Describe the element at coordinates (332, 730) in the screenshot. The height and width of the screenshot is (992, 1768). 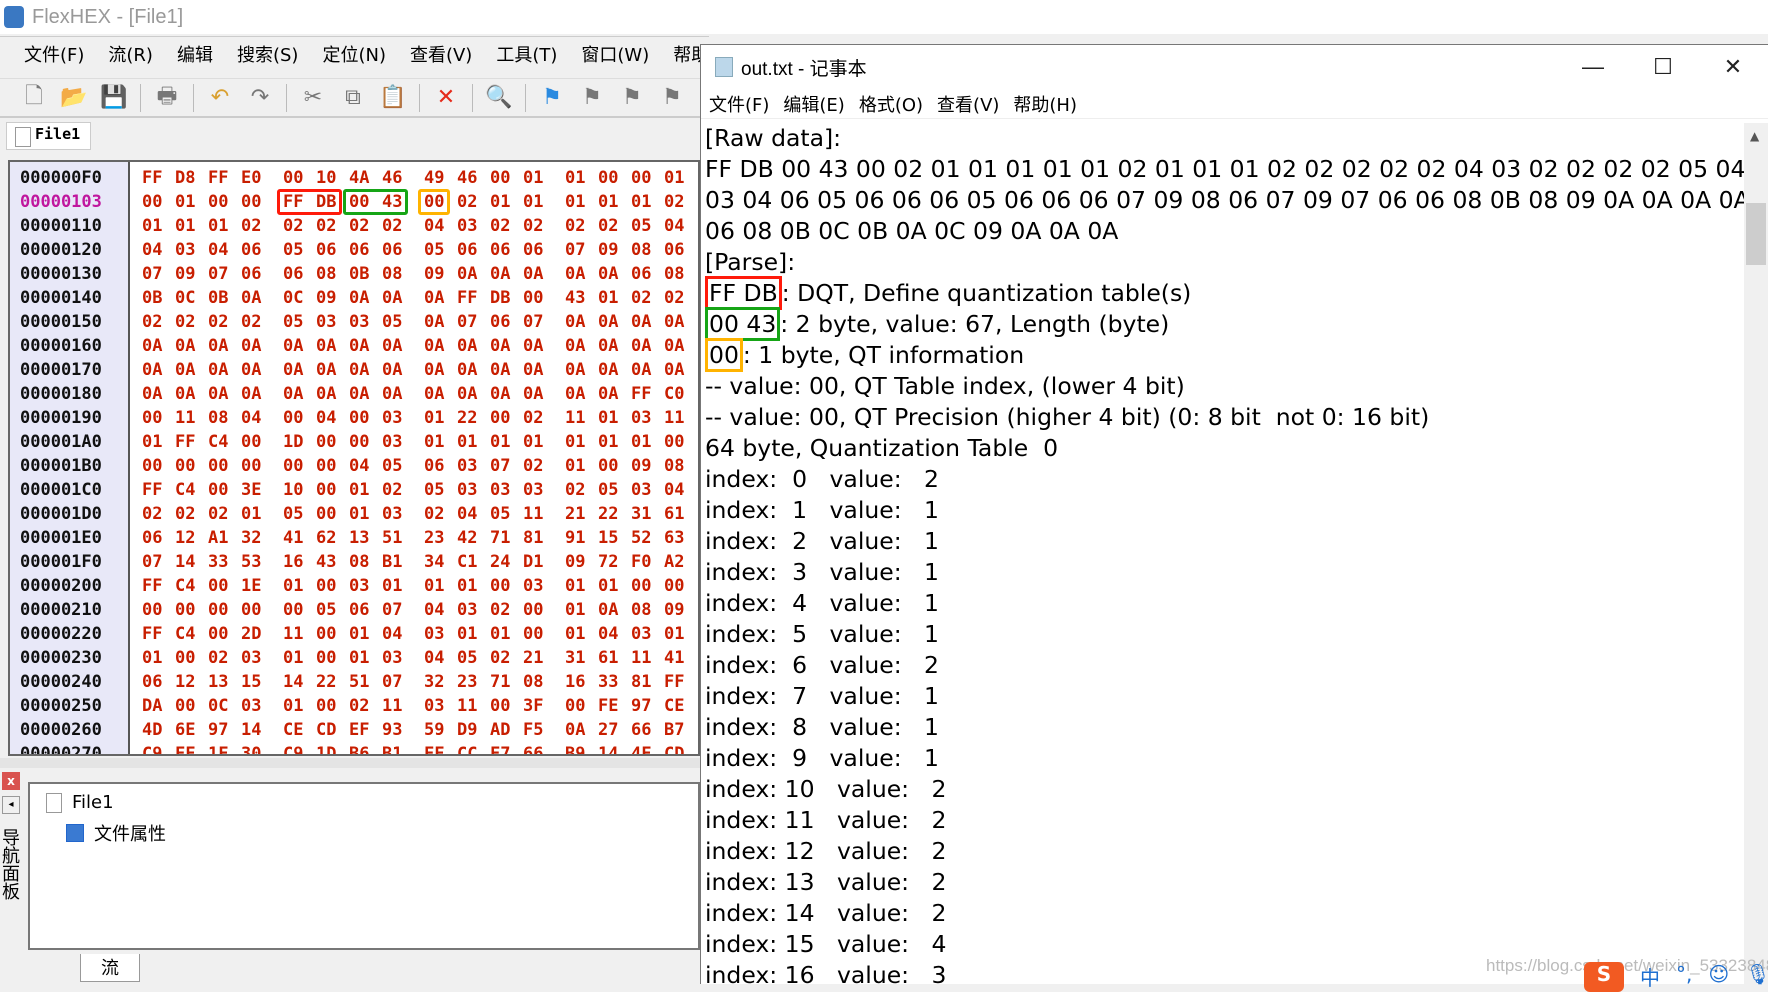
I see `hex-byte: CD` at that location.